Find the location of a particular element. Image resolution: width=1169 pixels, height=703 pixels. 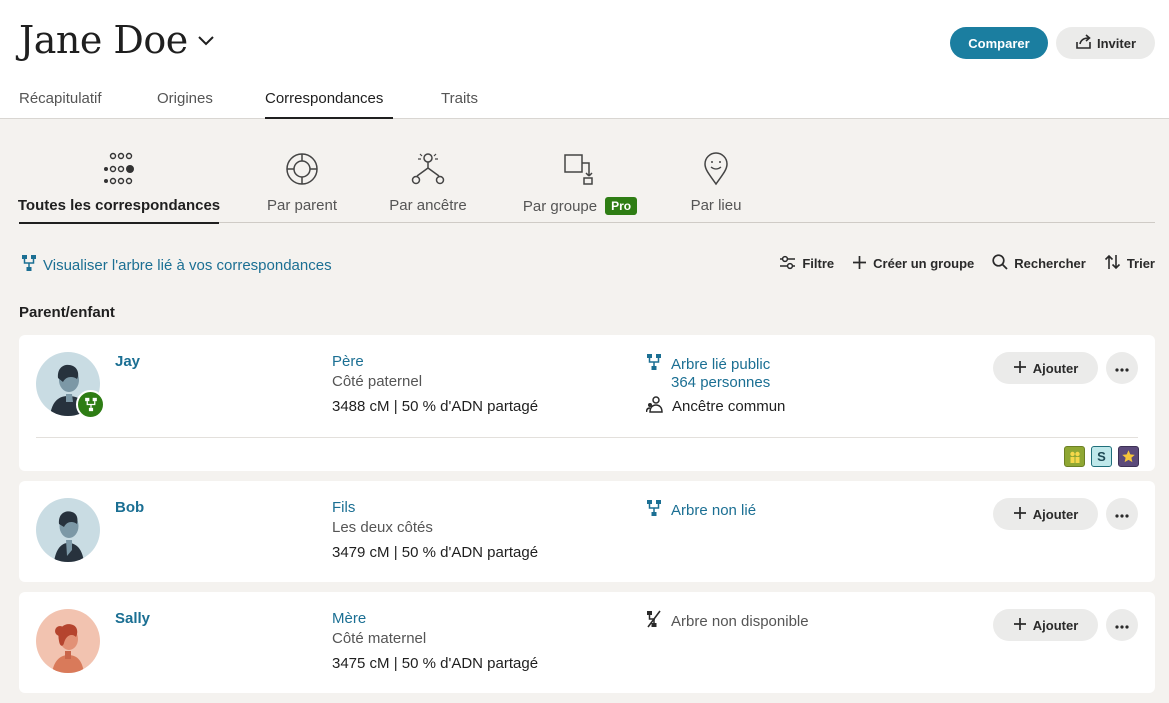

tab-origines: Origines is located at coordinates (211, 104).